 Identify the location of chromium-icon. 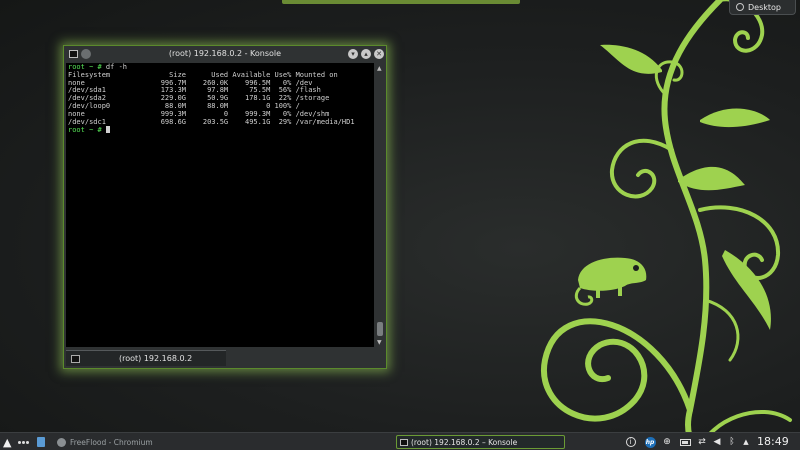
(61, 442).